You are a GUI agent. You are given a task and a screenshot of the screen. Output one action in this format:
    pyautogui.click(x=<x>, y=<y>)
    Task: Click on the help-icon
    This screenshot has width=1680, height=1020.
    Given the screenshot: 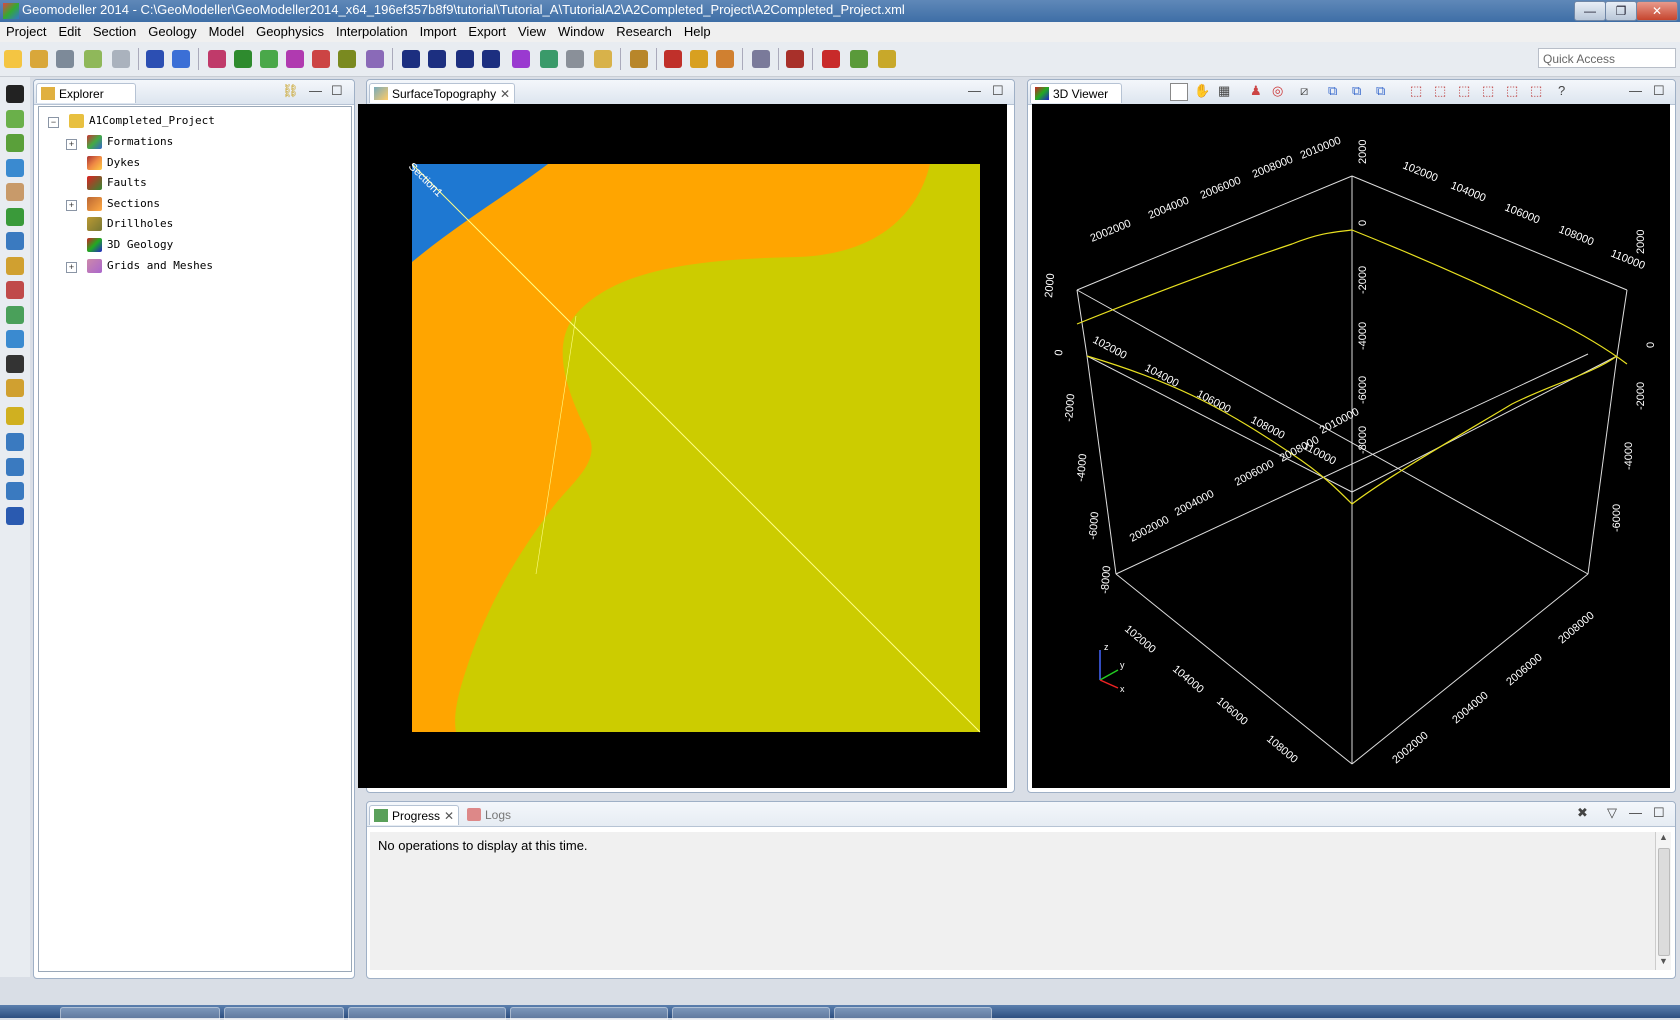 What is the action you would take?
    pyautogui.click(x=15, y=516)
    